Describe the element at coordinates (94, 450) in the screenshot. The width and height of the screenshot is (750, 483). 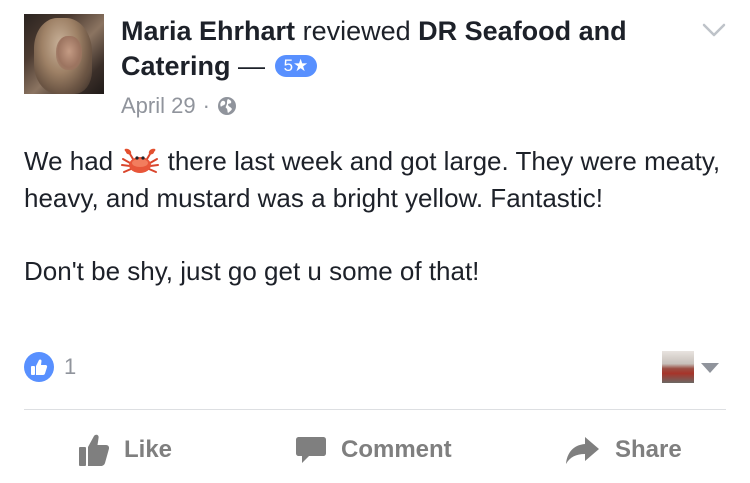
I see `like-icon` at that location.